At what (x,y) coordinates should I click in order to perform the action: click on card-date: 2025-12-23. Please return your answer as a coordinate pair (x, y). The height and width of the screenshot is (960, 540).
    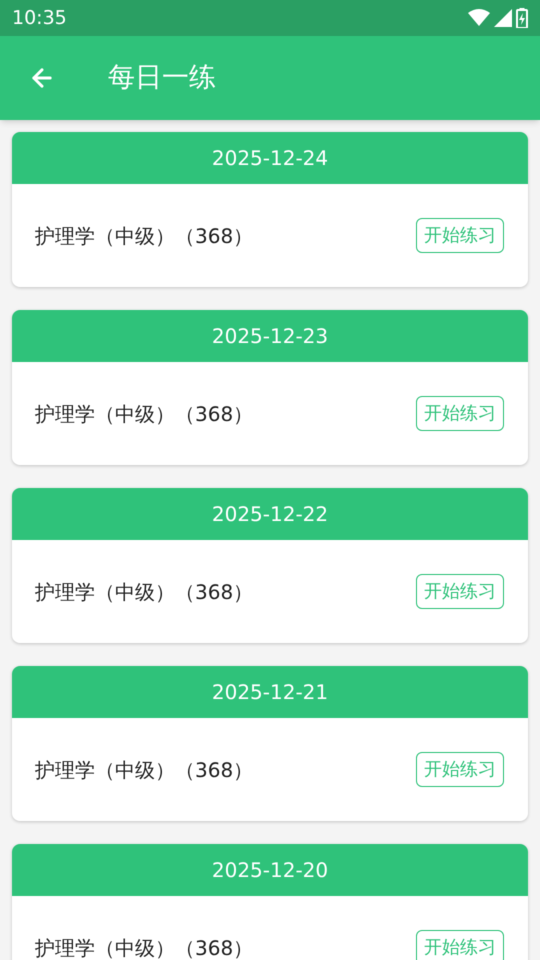
    Looking at the image, I should click on (270, 336).